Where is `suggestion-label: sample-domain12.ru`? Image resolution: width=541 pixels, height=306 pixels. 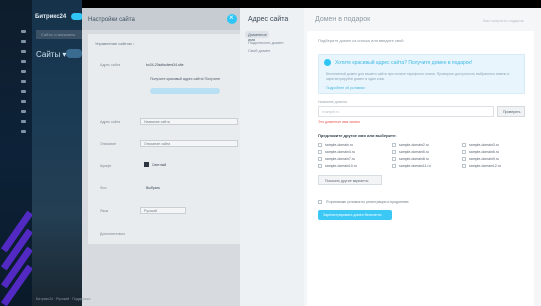
suggestion-label: sample-domain12.ru is located at coordinates (485, 166).